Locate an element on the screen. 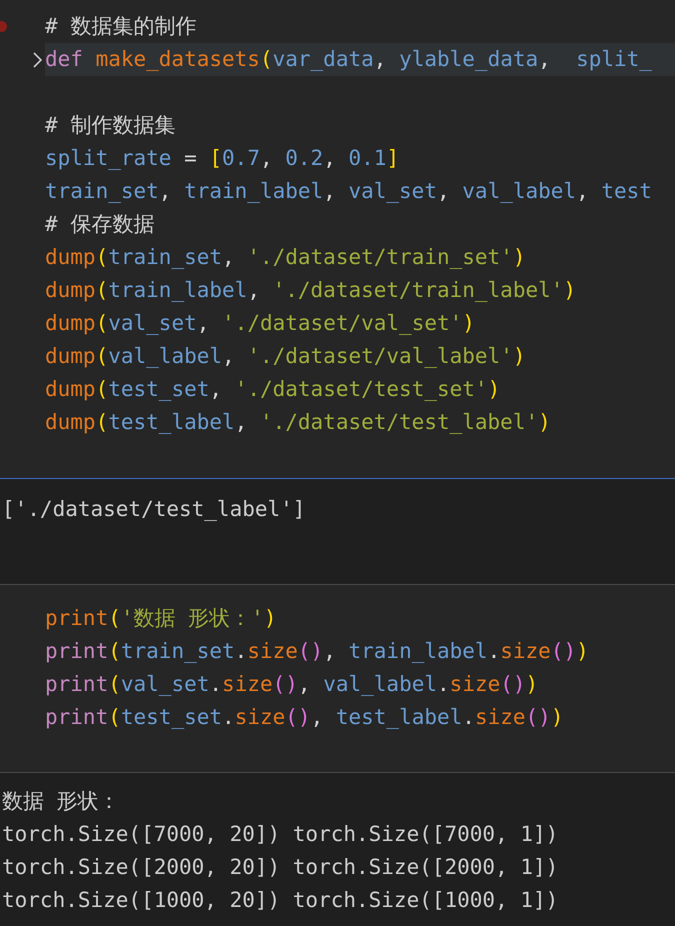  code-line: dump(test_set, './dataset/test_set') is located at coordinates (273, 389).